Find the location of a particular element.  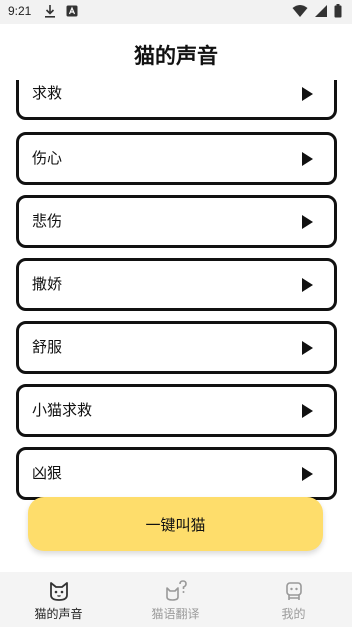

sound-item: 悲伤 is located at coordinates (176, 221).